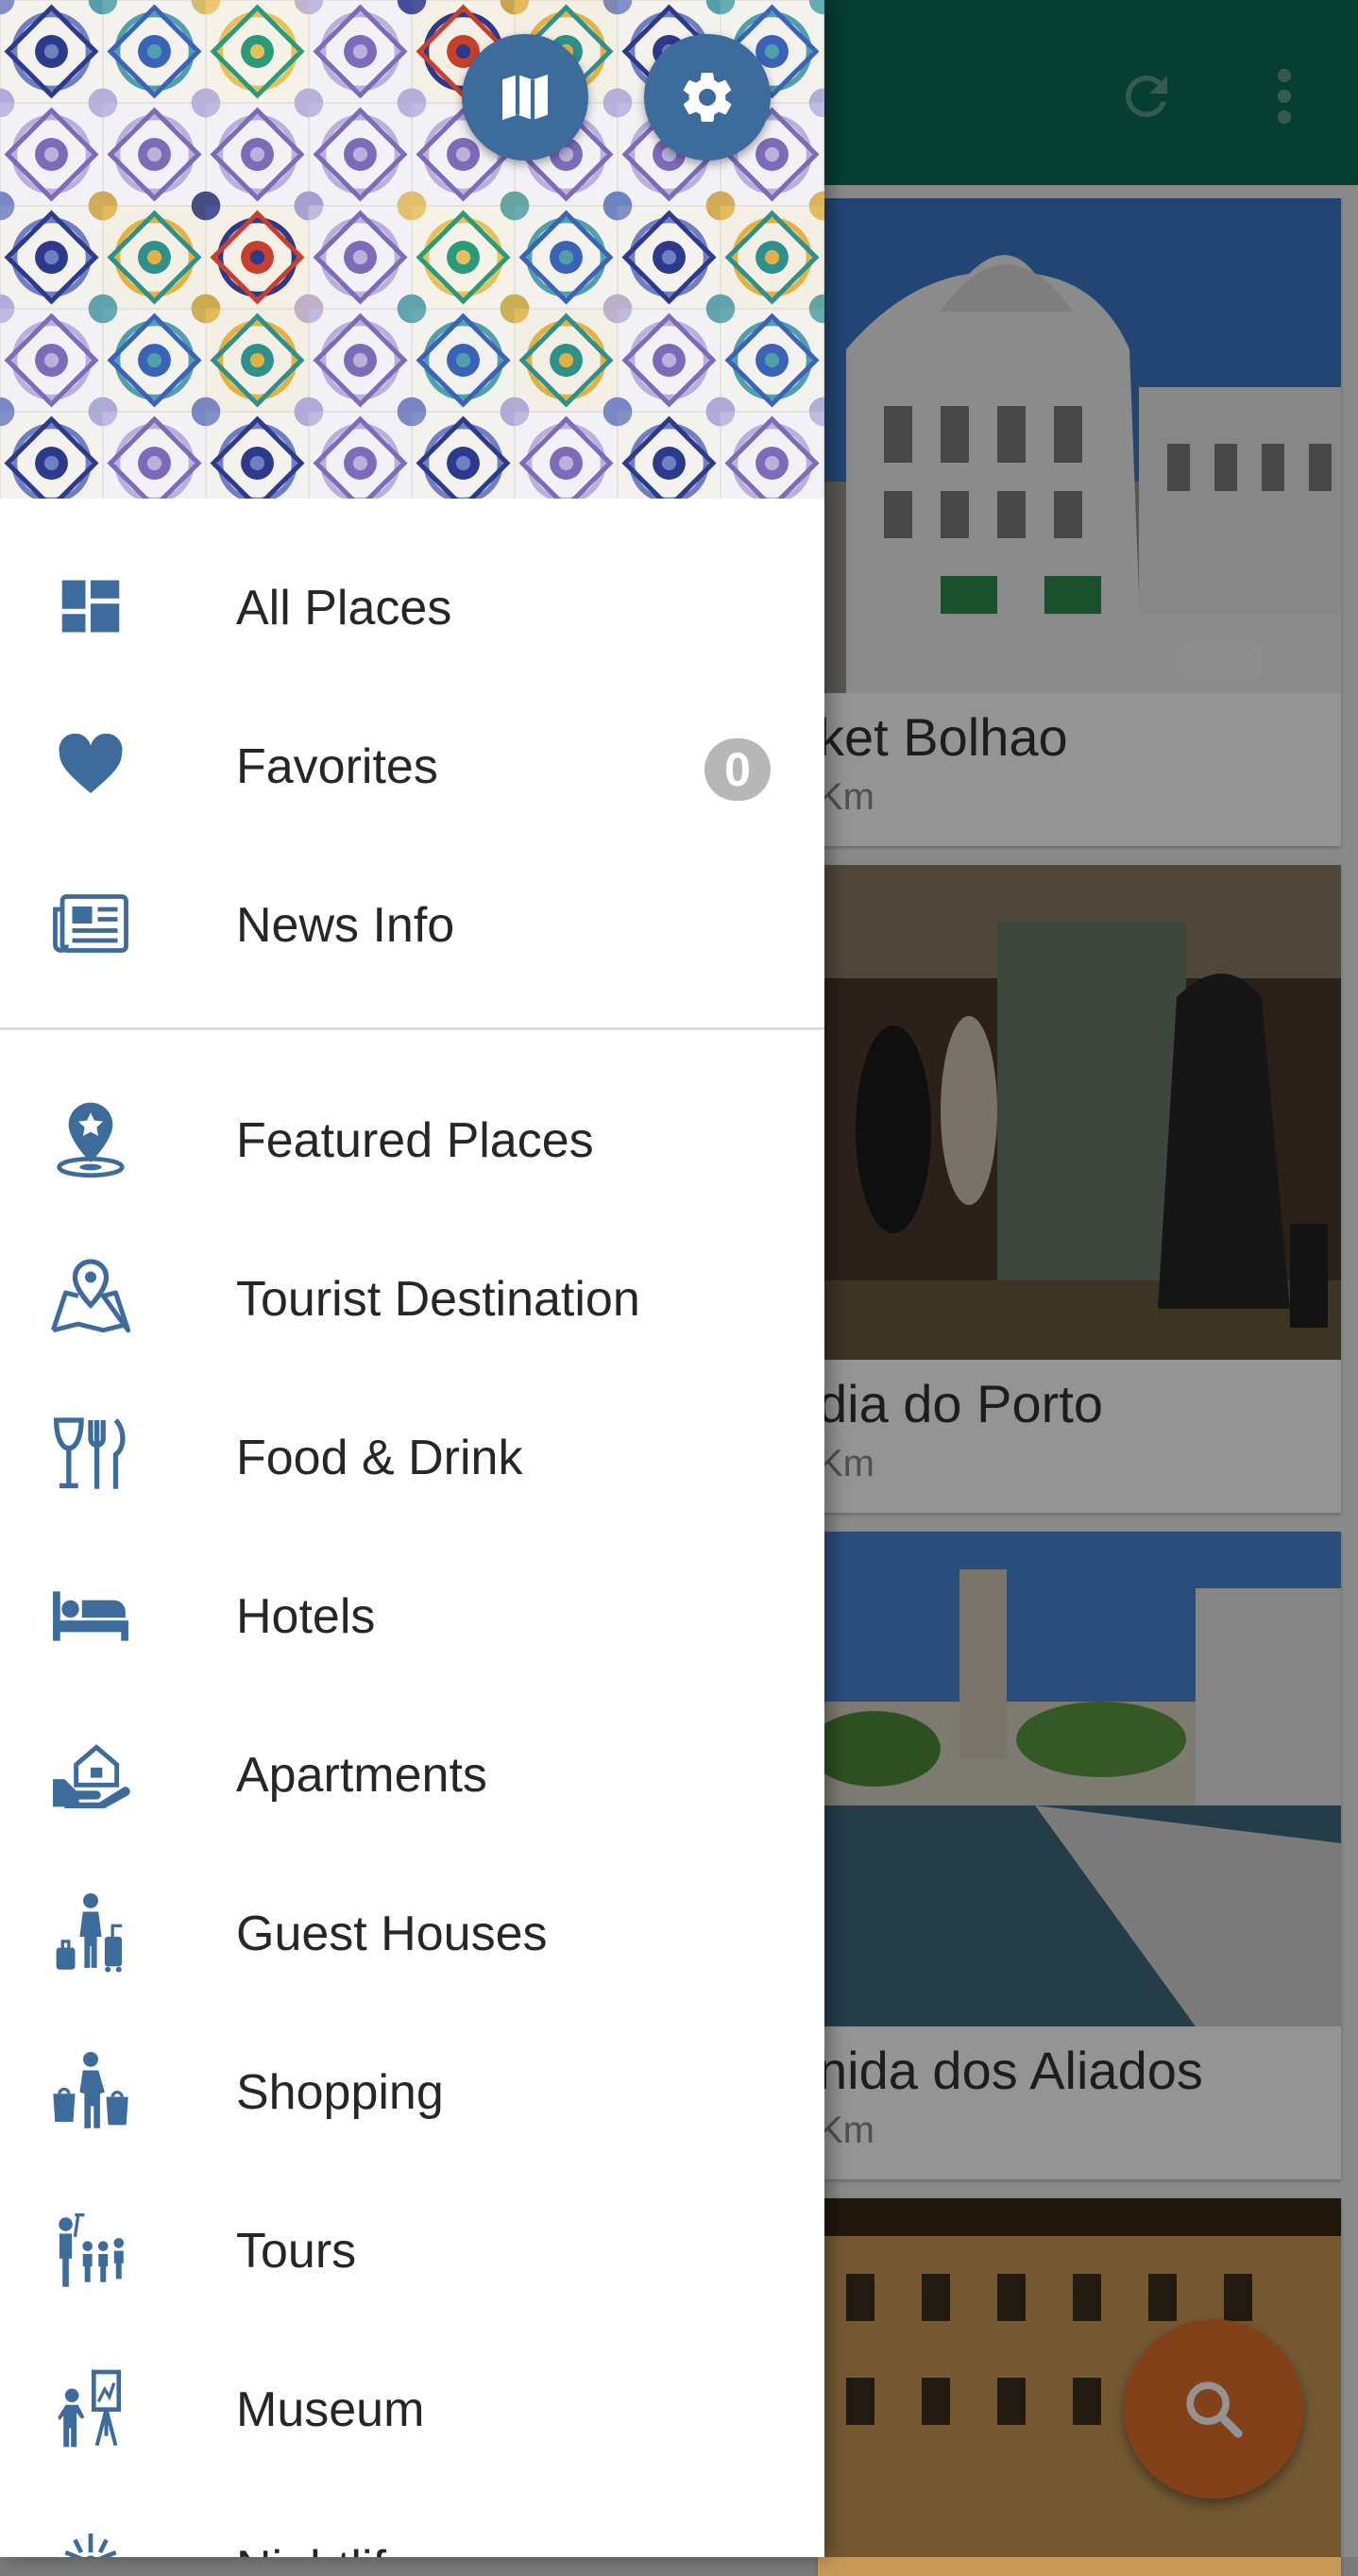  What do you see at coordinates (1213, 2409) in the screenshot?
I see `search-fab` at bounding box center [1213, 2409].